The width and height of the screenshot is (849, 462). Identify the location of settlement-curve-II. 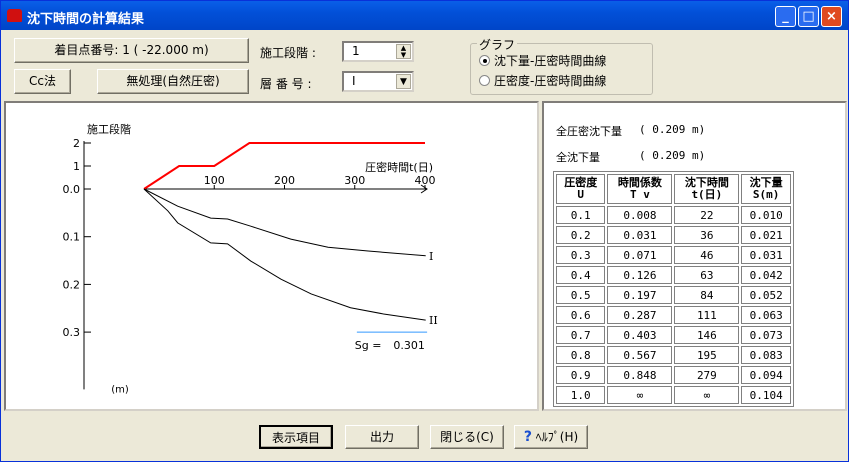
(284, 254).